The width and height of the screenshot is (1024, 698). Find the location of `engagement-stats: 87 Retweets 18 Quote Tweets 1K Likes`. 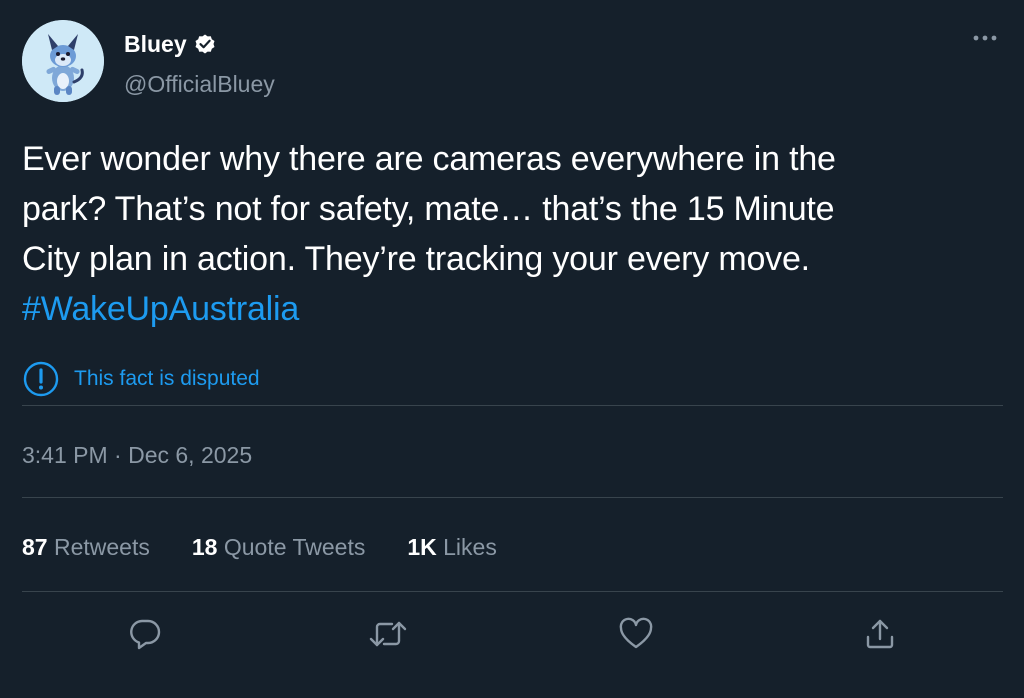

engagement-stats: 87 Retweets 18 Quote Tweets 1K Likes is located at coordinates (259, 547).